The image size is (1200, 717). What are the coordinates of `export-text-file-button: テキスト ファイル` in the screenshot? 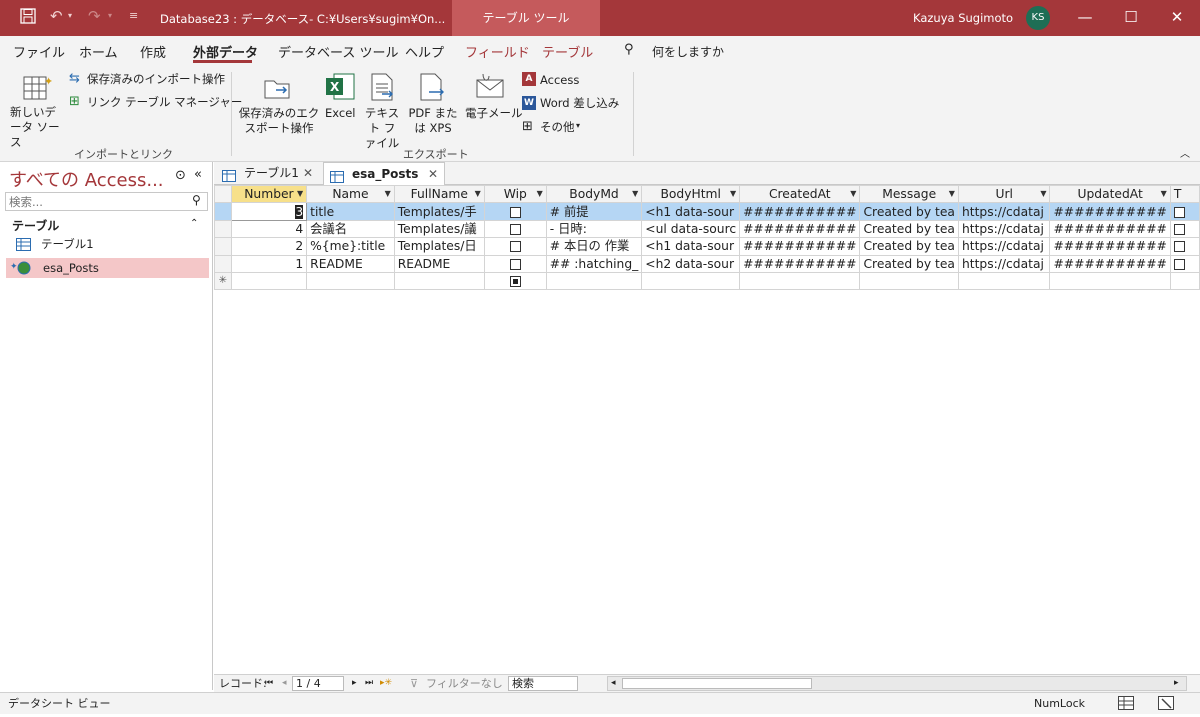 It's located at (382, 128).